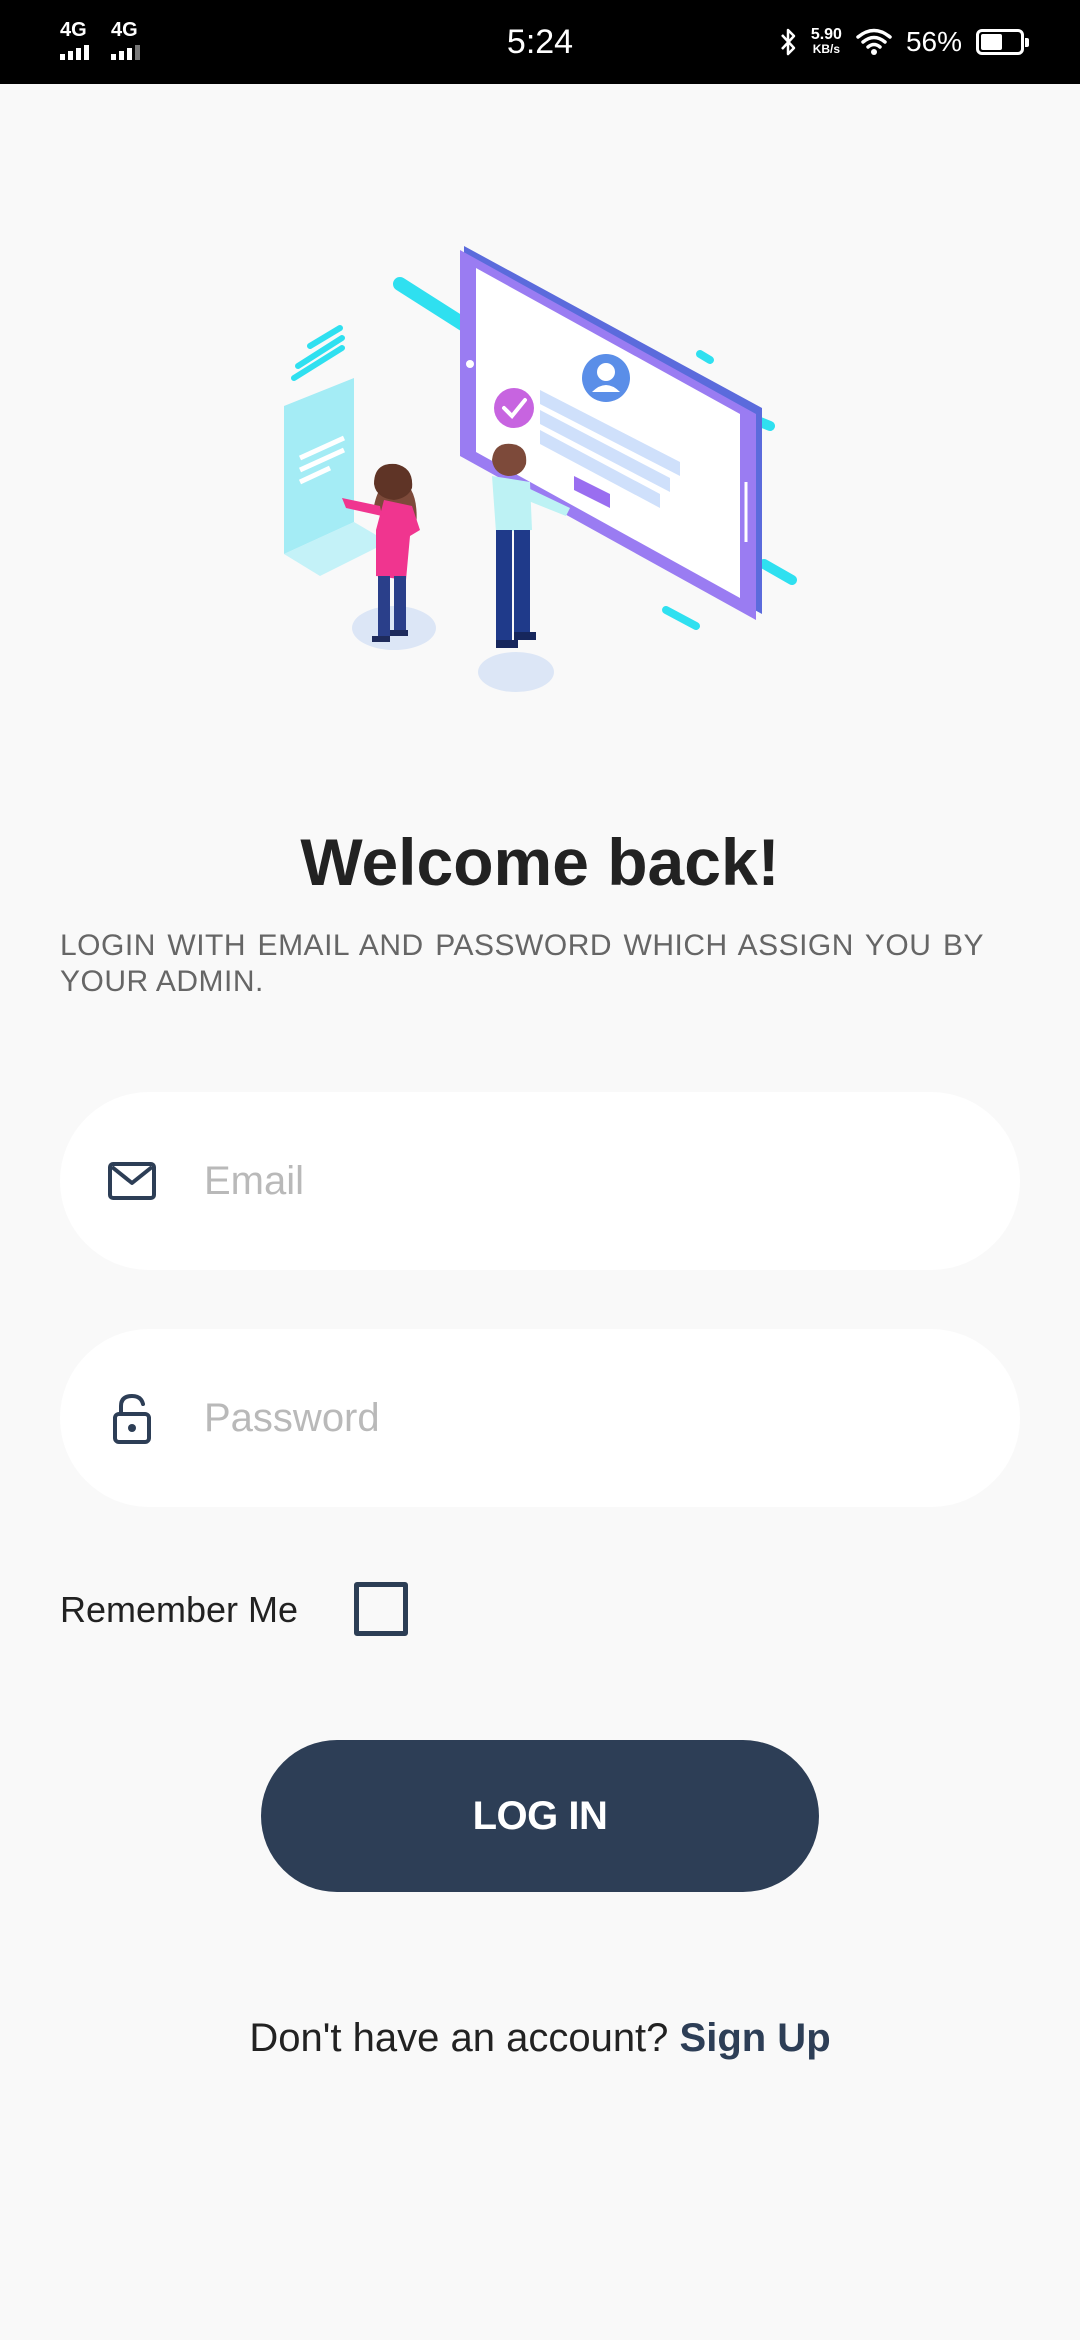 This screenshot has height=2340, width=1080. What do you see at coordinates (132, 1181) in the screenshot?
I see `mail-icon` at bounding box center [132, 1181].